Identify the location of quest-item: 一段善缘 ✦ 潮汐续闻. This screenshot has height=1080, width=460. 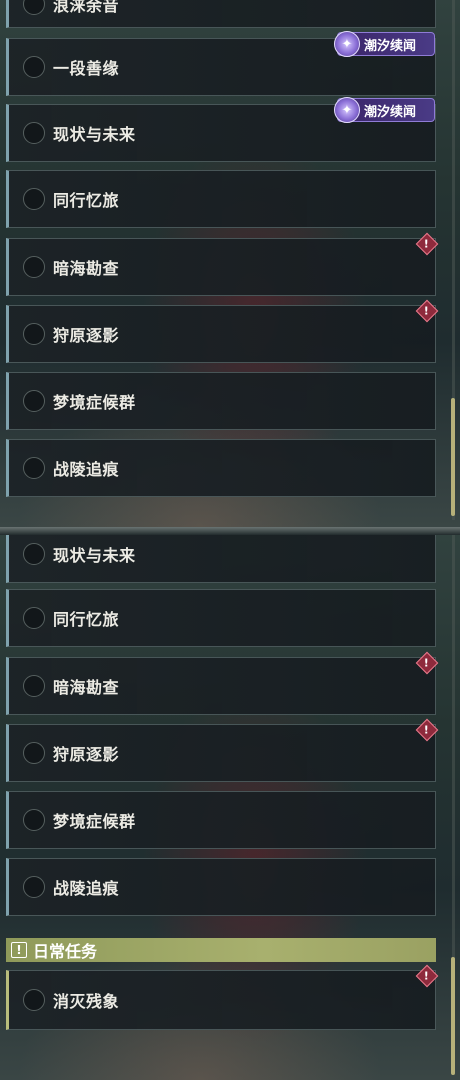
(221, 63).